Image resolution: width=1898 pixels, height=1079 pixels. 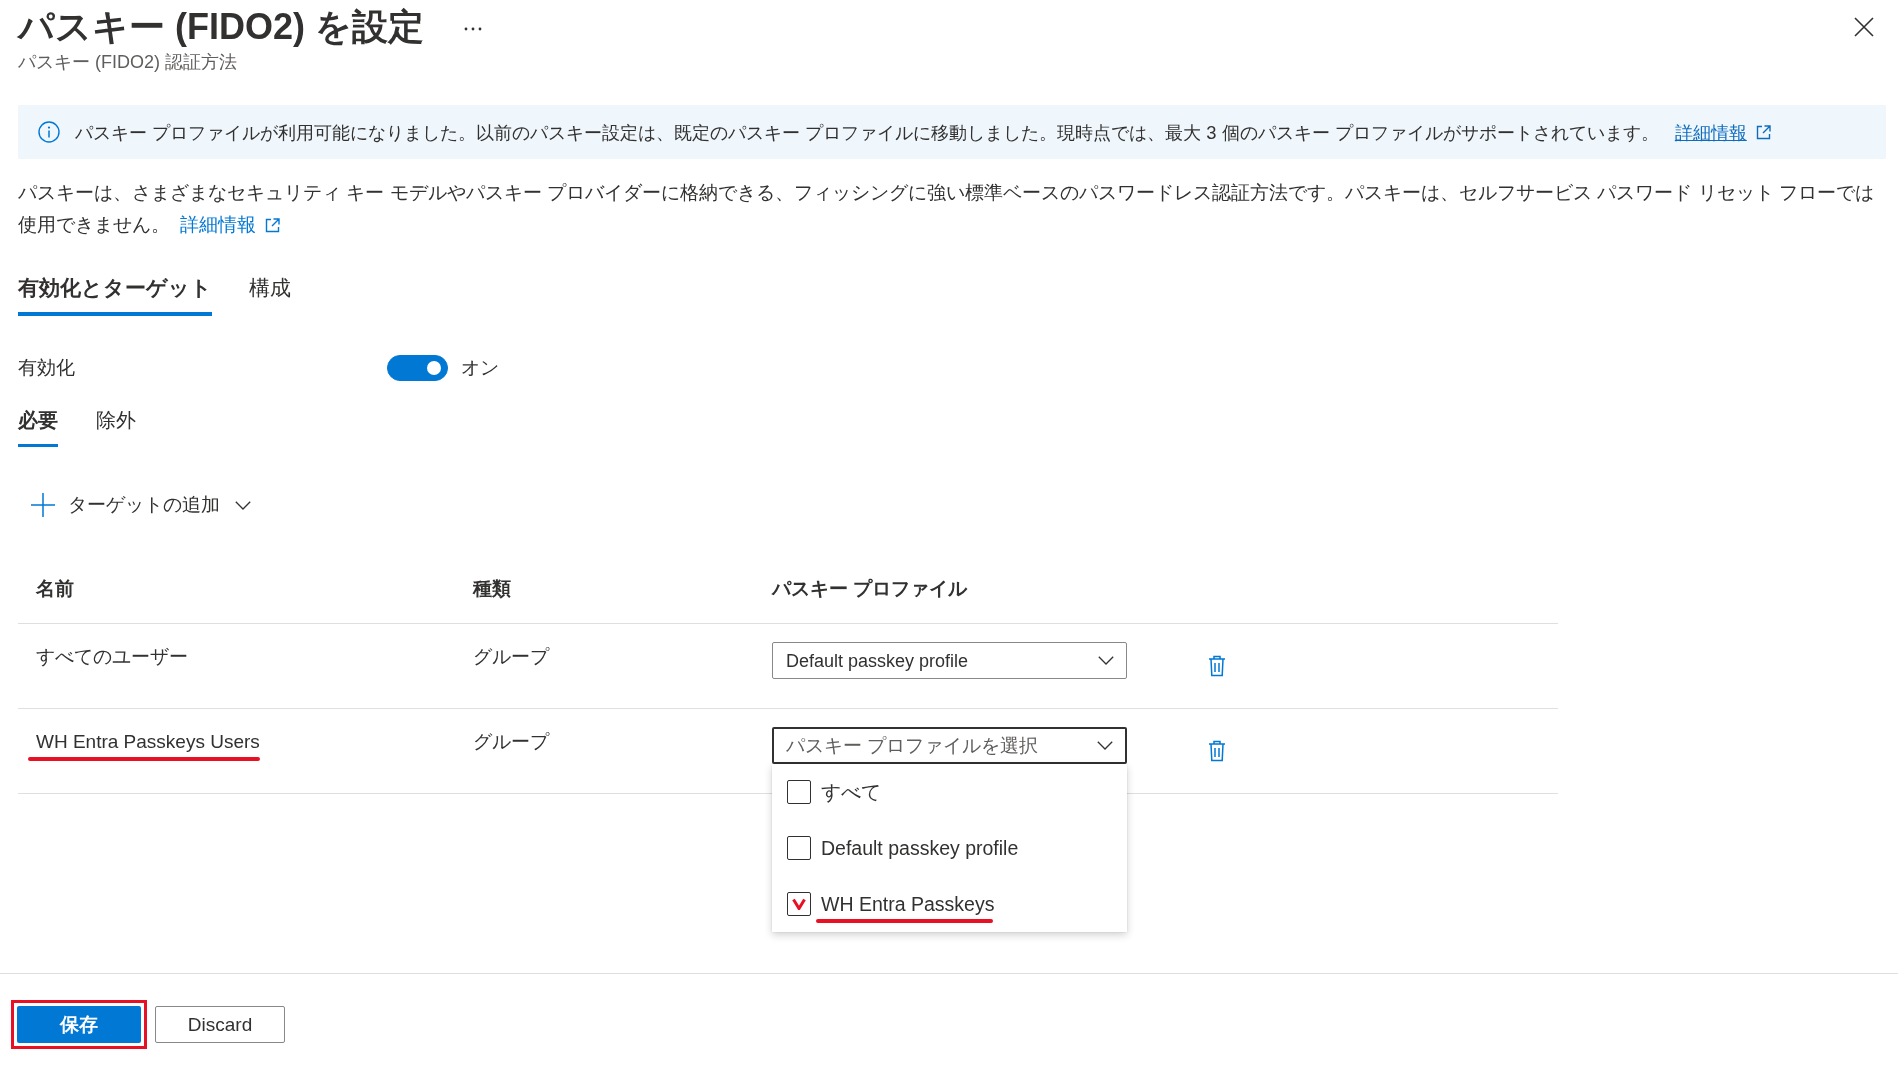 I want to click on plus-icon, so click(x=43, y=505).